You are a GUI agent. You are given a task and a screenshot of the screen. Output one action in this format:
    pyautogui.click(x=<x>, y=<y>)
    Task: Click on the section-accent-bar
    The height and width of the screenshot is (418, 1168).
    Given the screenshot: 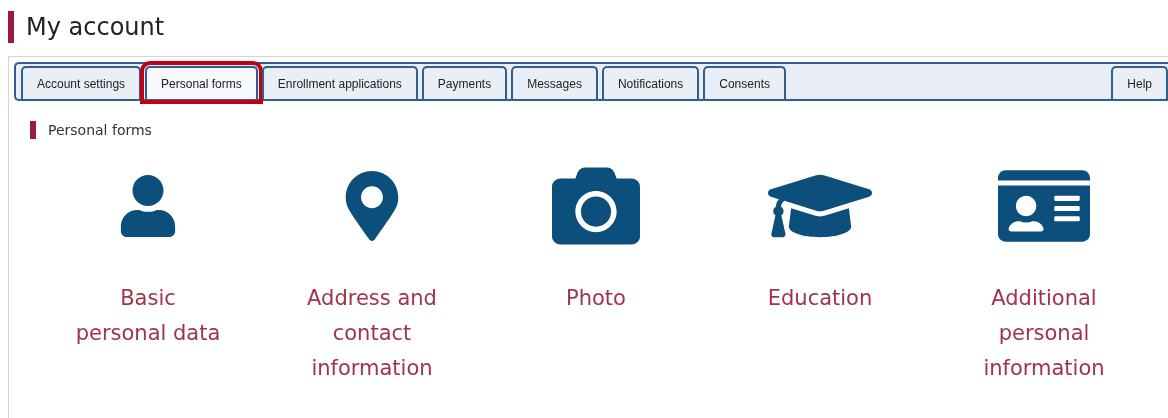 What is the action you would take?
    pyautogui.click(x=33, y=130)
    